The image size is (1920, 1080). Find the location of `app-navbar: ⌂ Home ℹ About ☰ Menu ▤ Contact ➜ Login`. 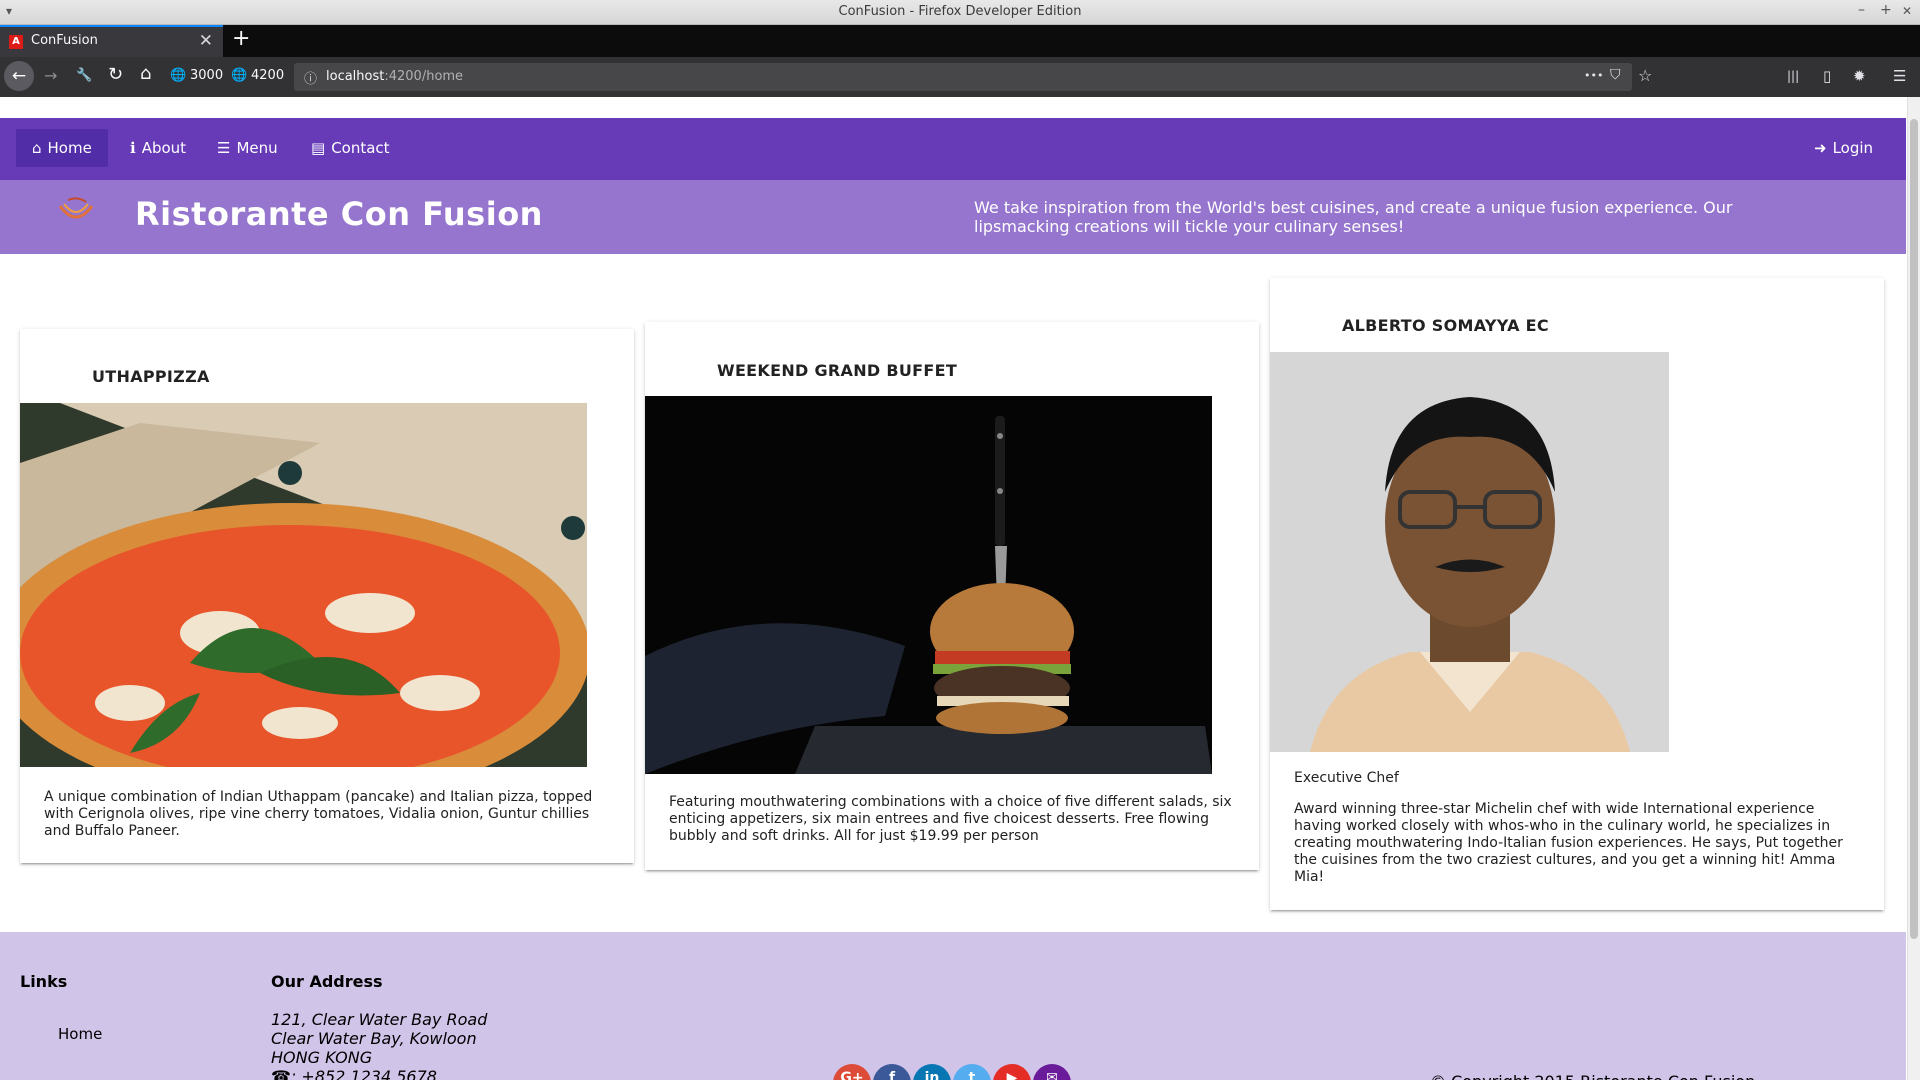

app-navbar: ⌂ Home ℹ About ☰ Menu ▤ Contact ➜ Login is located at coordinates (953, 149).